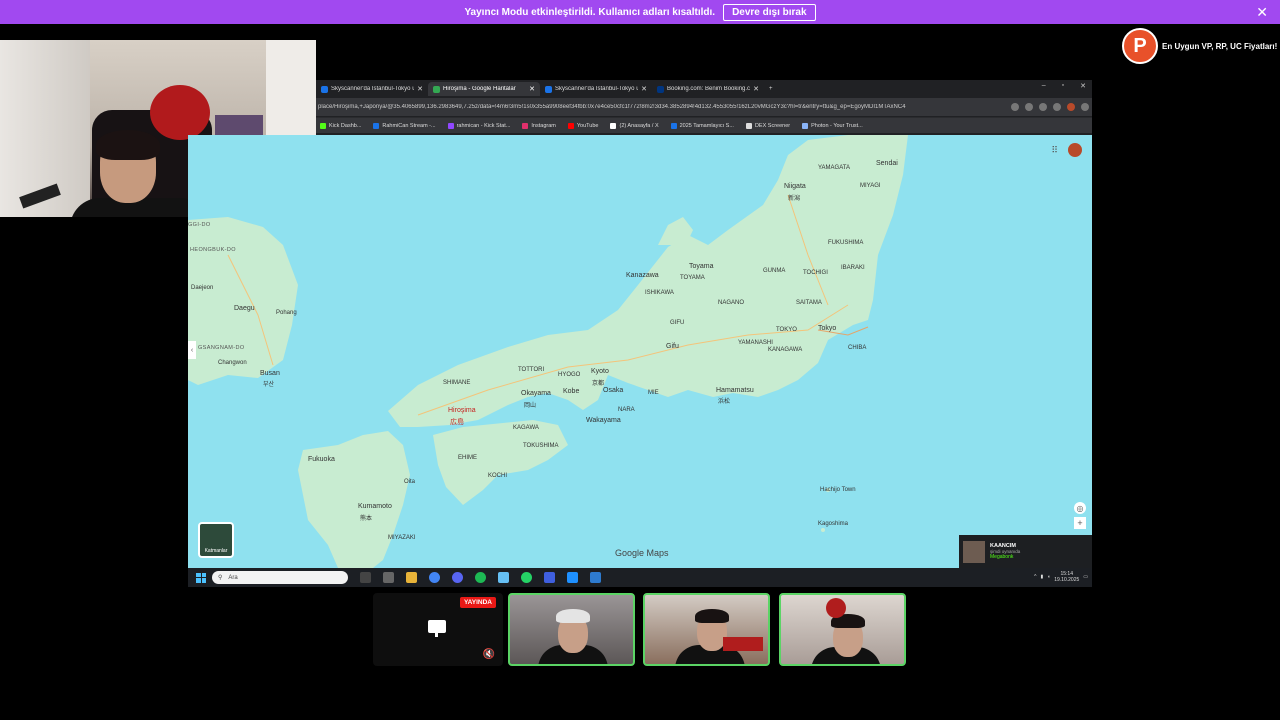 The image size is (1280, 720). I want to click on map-label-gangwon: GGI-DO, so click(199, 225).